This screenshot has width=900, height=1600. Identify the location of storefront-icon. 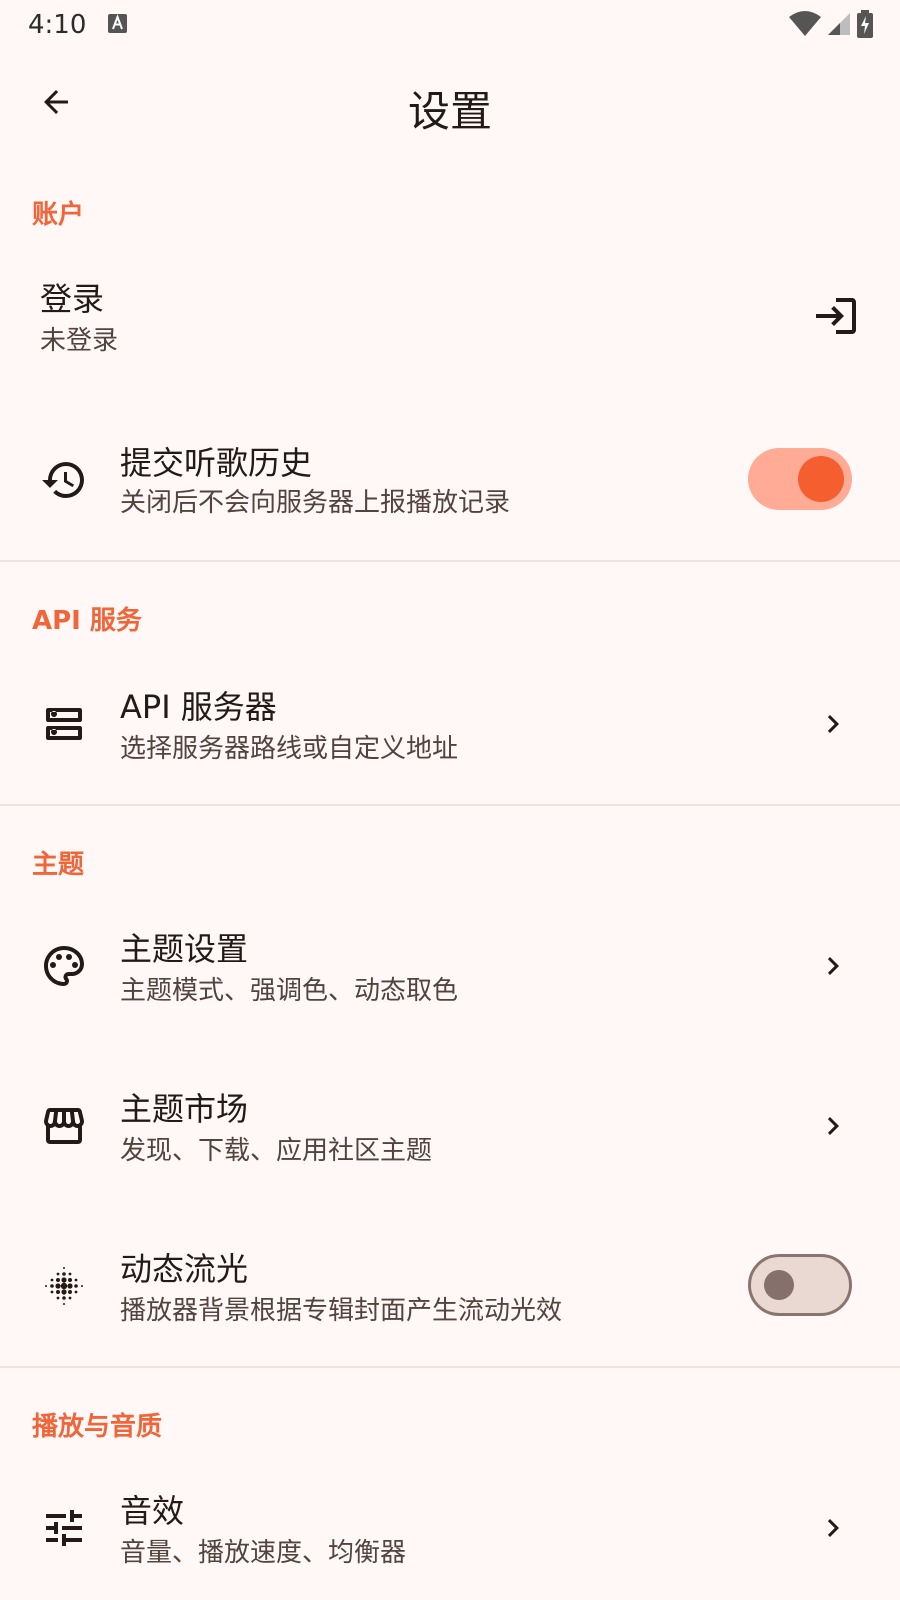
(64, 1126).